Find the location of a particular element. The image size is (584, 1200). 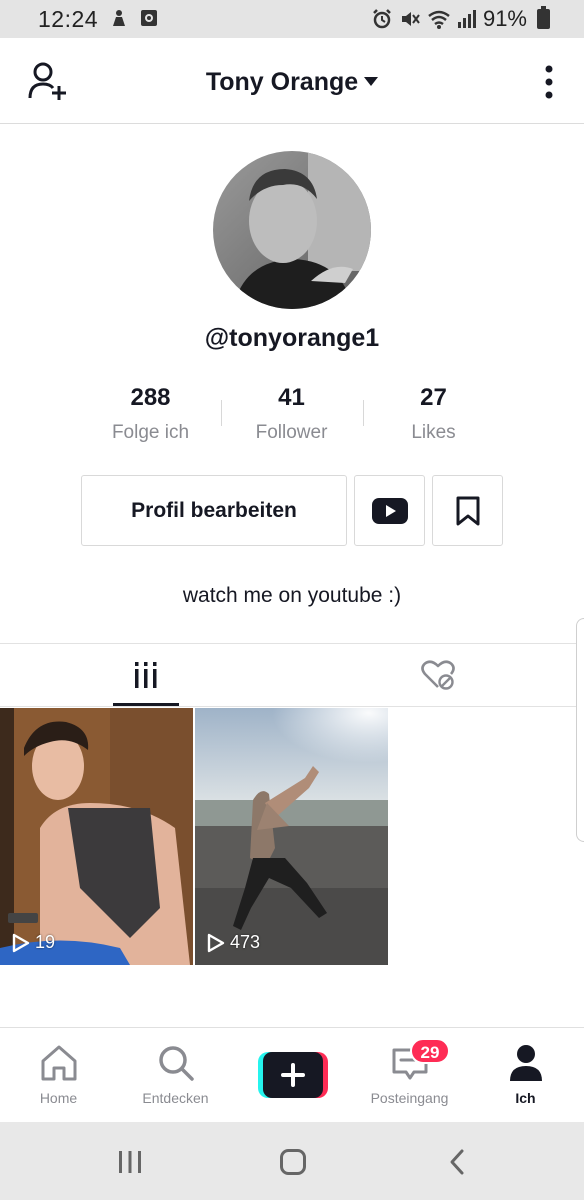

status-system-icons: 91% is located at coordinates (460, 19).